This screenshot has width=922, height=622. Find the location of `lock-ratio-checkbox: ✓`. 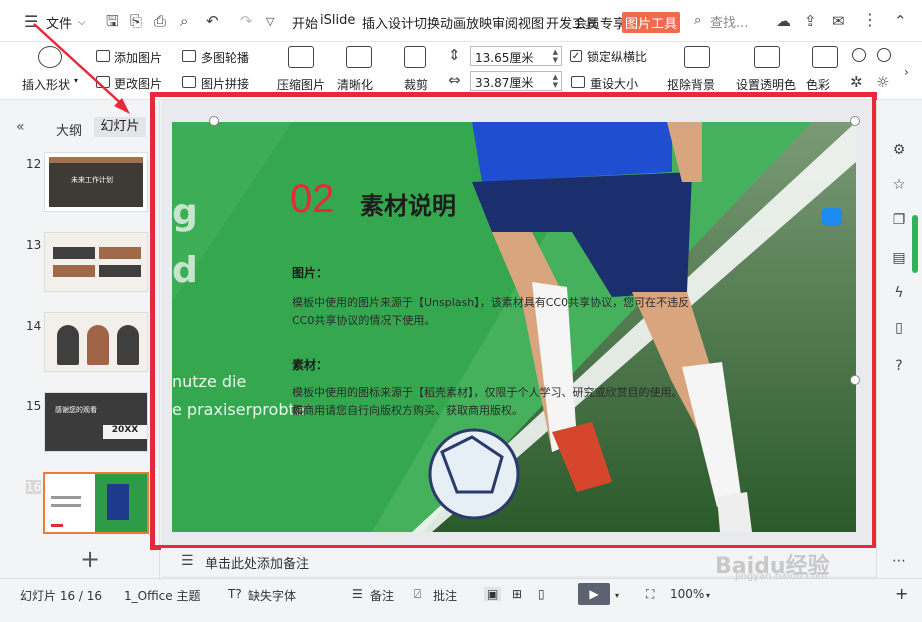

lock-ratio-checkbox: ✓ is located at coordinates (576, 56).